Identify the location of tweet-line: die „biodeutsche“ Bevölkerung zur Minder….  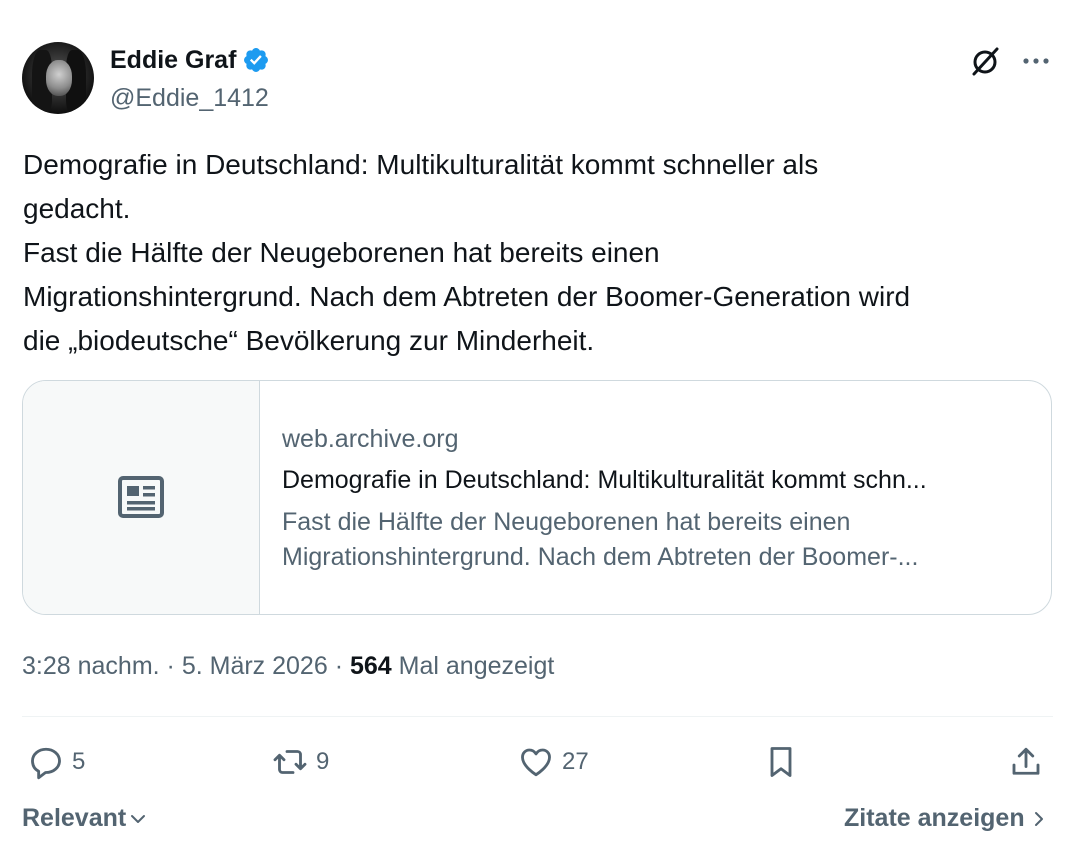
(309, 340).